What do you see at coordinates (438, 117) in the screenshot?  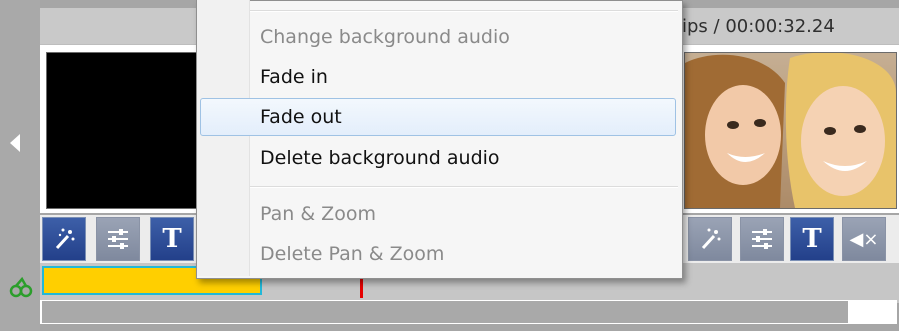 I see `menu-item-fade-out: Fade out` at bounding box center [438, 117].